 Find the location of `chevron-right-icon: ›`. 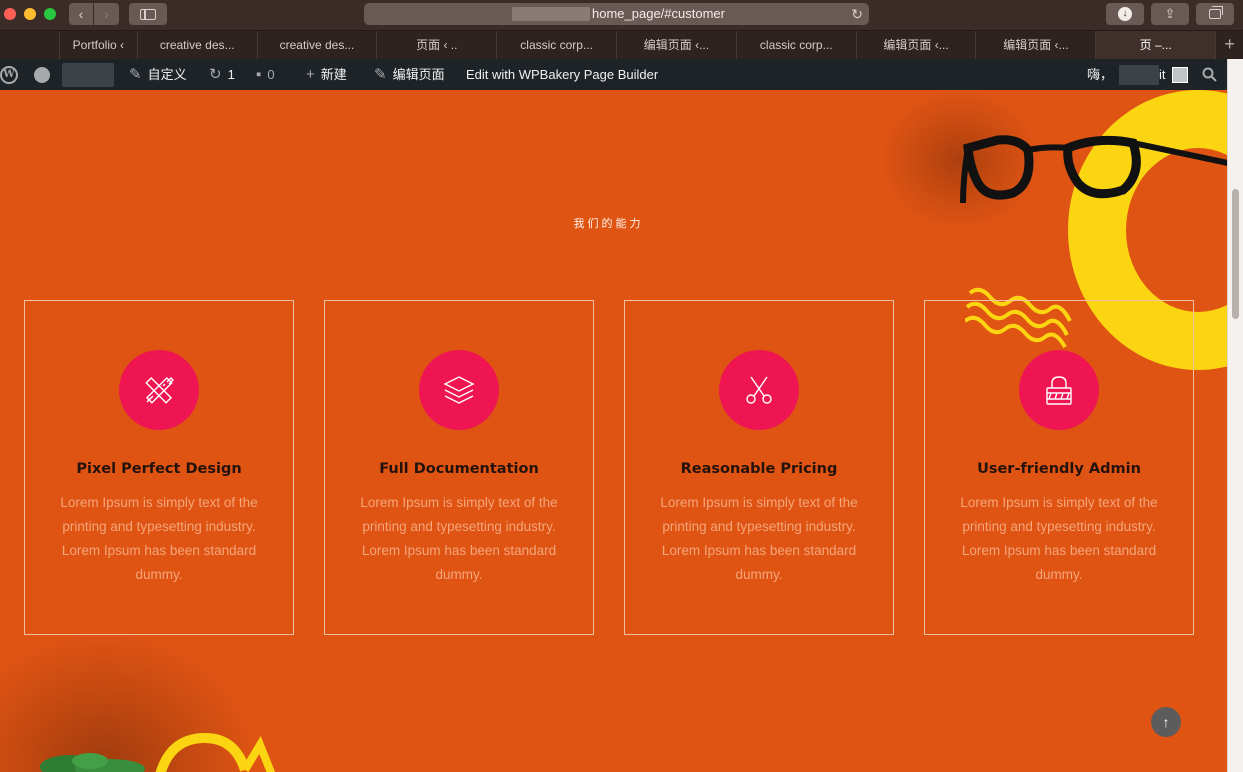

chevron-right-icon: › is located at coordinates (106, 14).